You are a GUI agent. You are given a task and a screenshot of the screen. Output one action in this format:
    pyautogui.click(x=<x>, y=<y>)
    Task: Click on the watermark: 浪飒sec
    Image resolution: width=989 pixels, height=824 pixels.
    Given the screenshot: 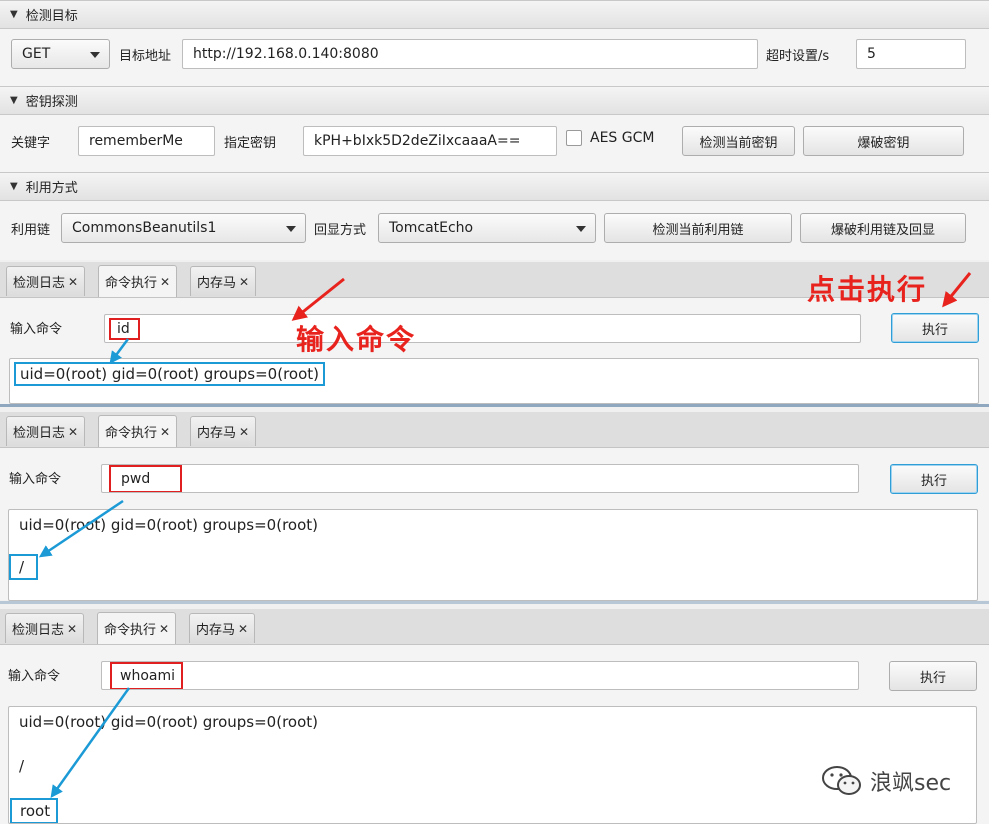 What is the action you would take?
    pyautogui.click(x=885, y=781)
    